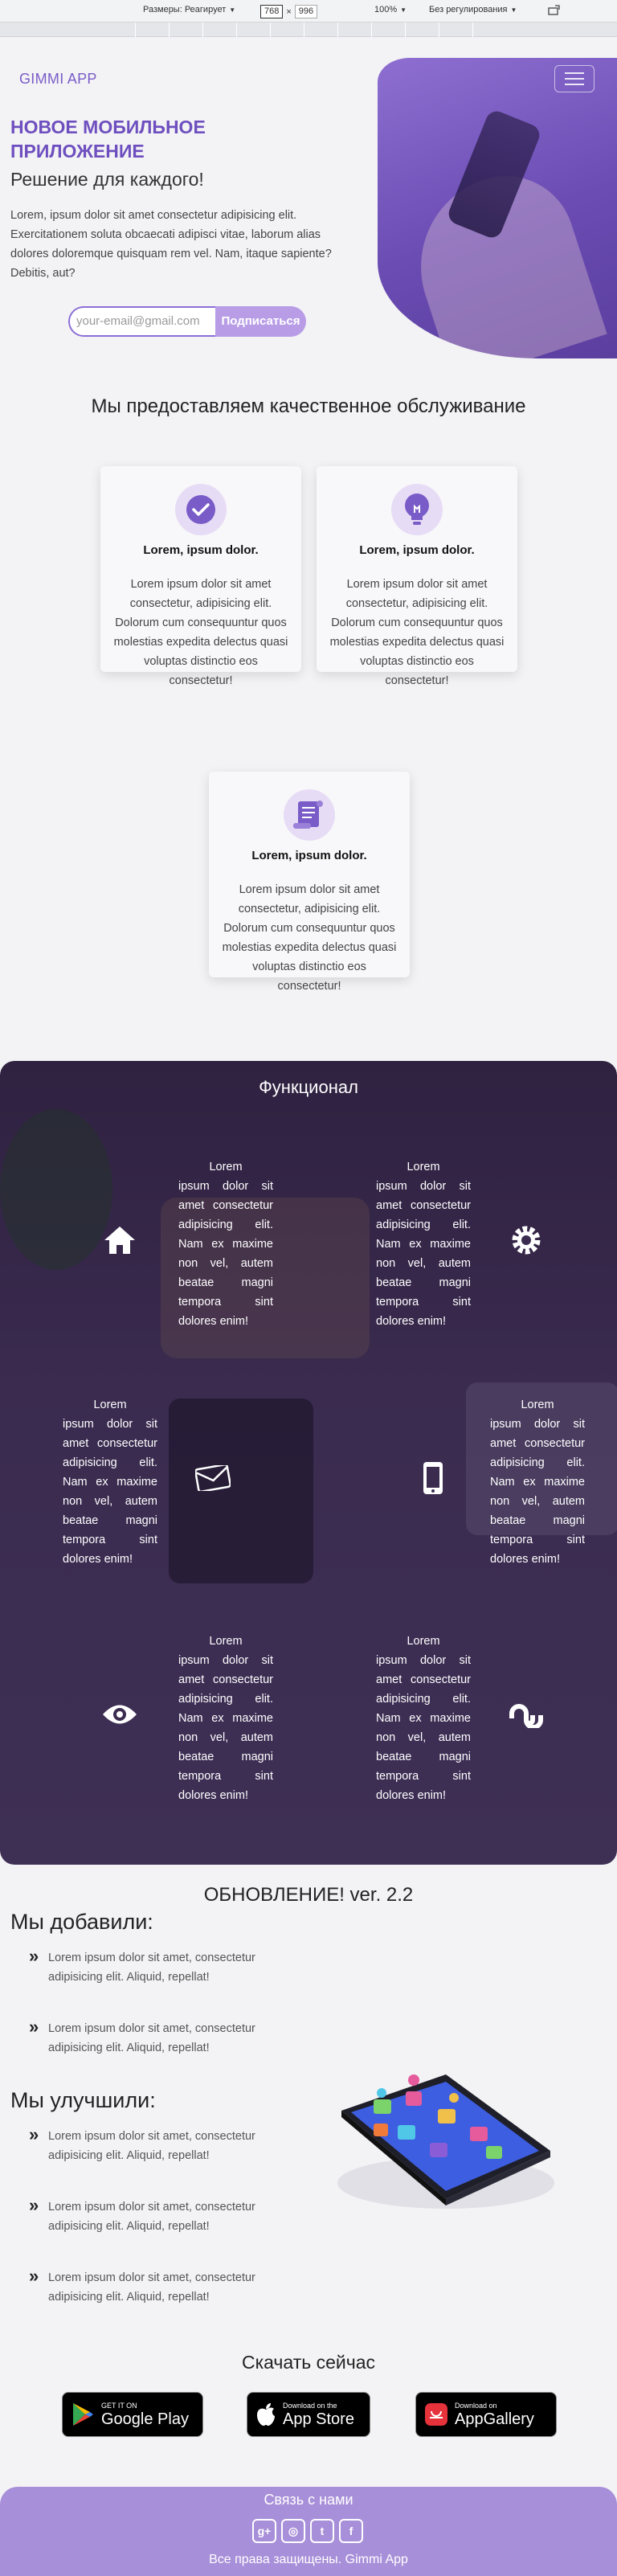 The image size is (617, 2576). What do you see at coordinates (83, 2100) in the screenshot?
I see `improved-heading: Мы улучшили:` at bounding box center [83, 2100].